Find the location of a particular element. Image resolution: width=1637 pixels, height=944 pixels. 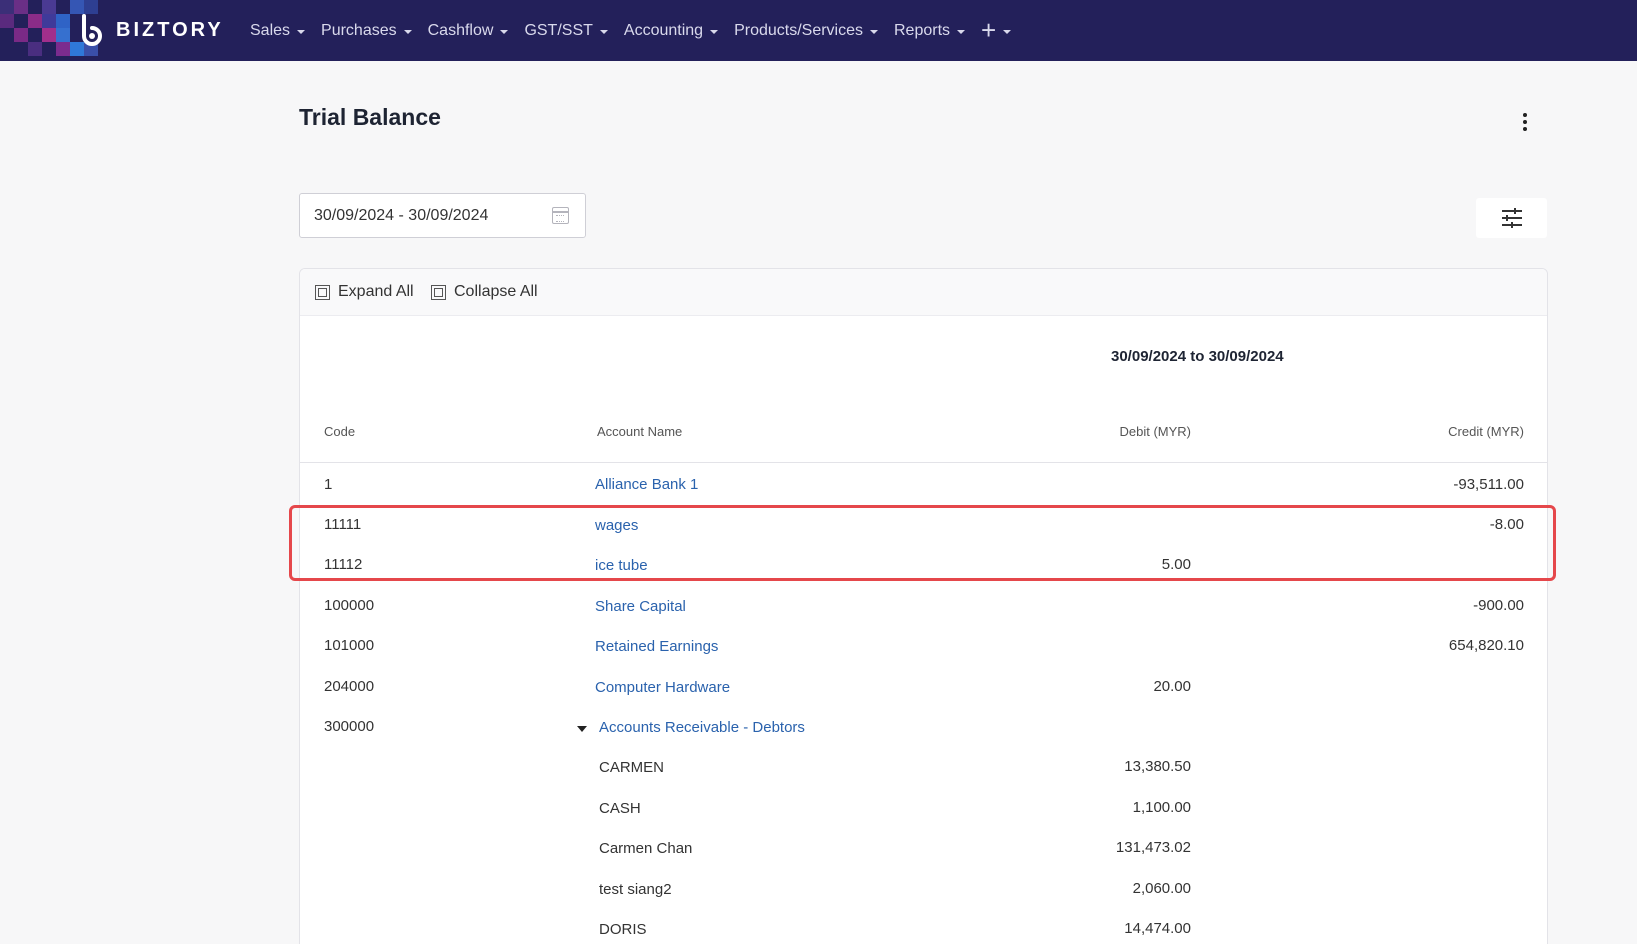

nav-products-services-label: Products/Services is located at coordinates (798, 30).